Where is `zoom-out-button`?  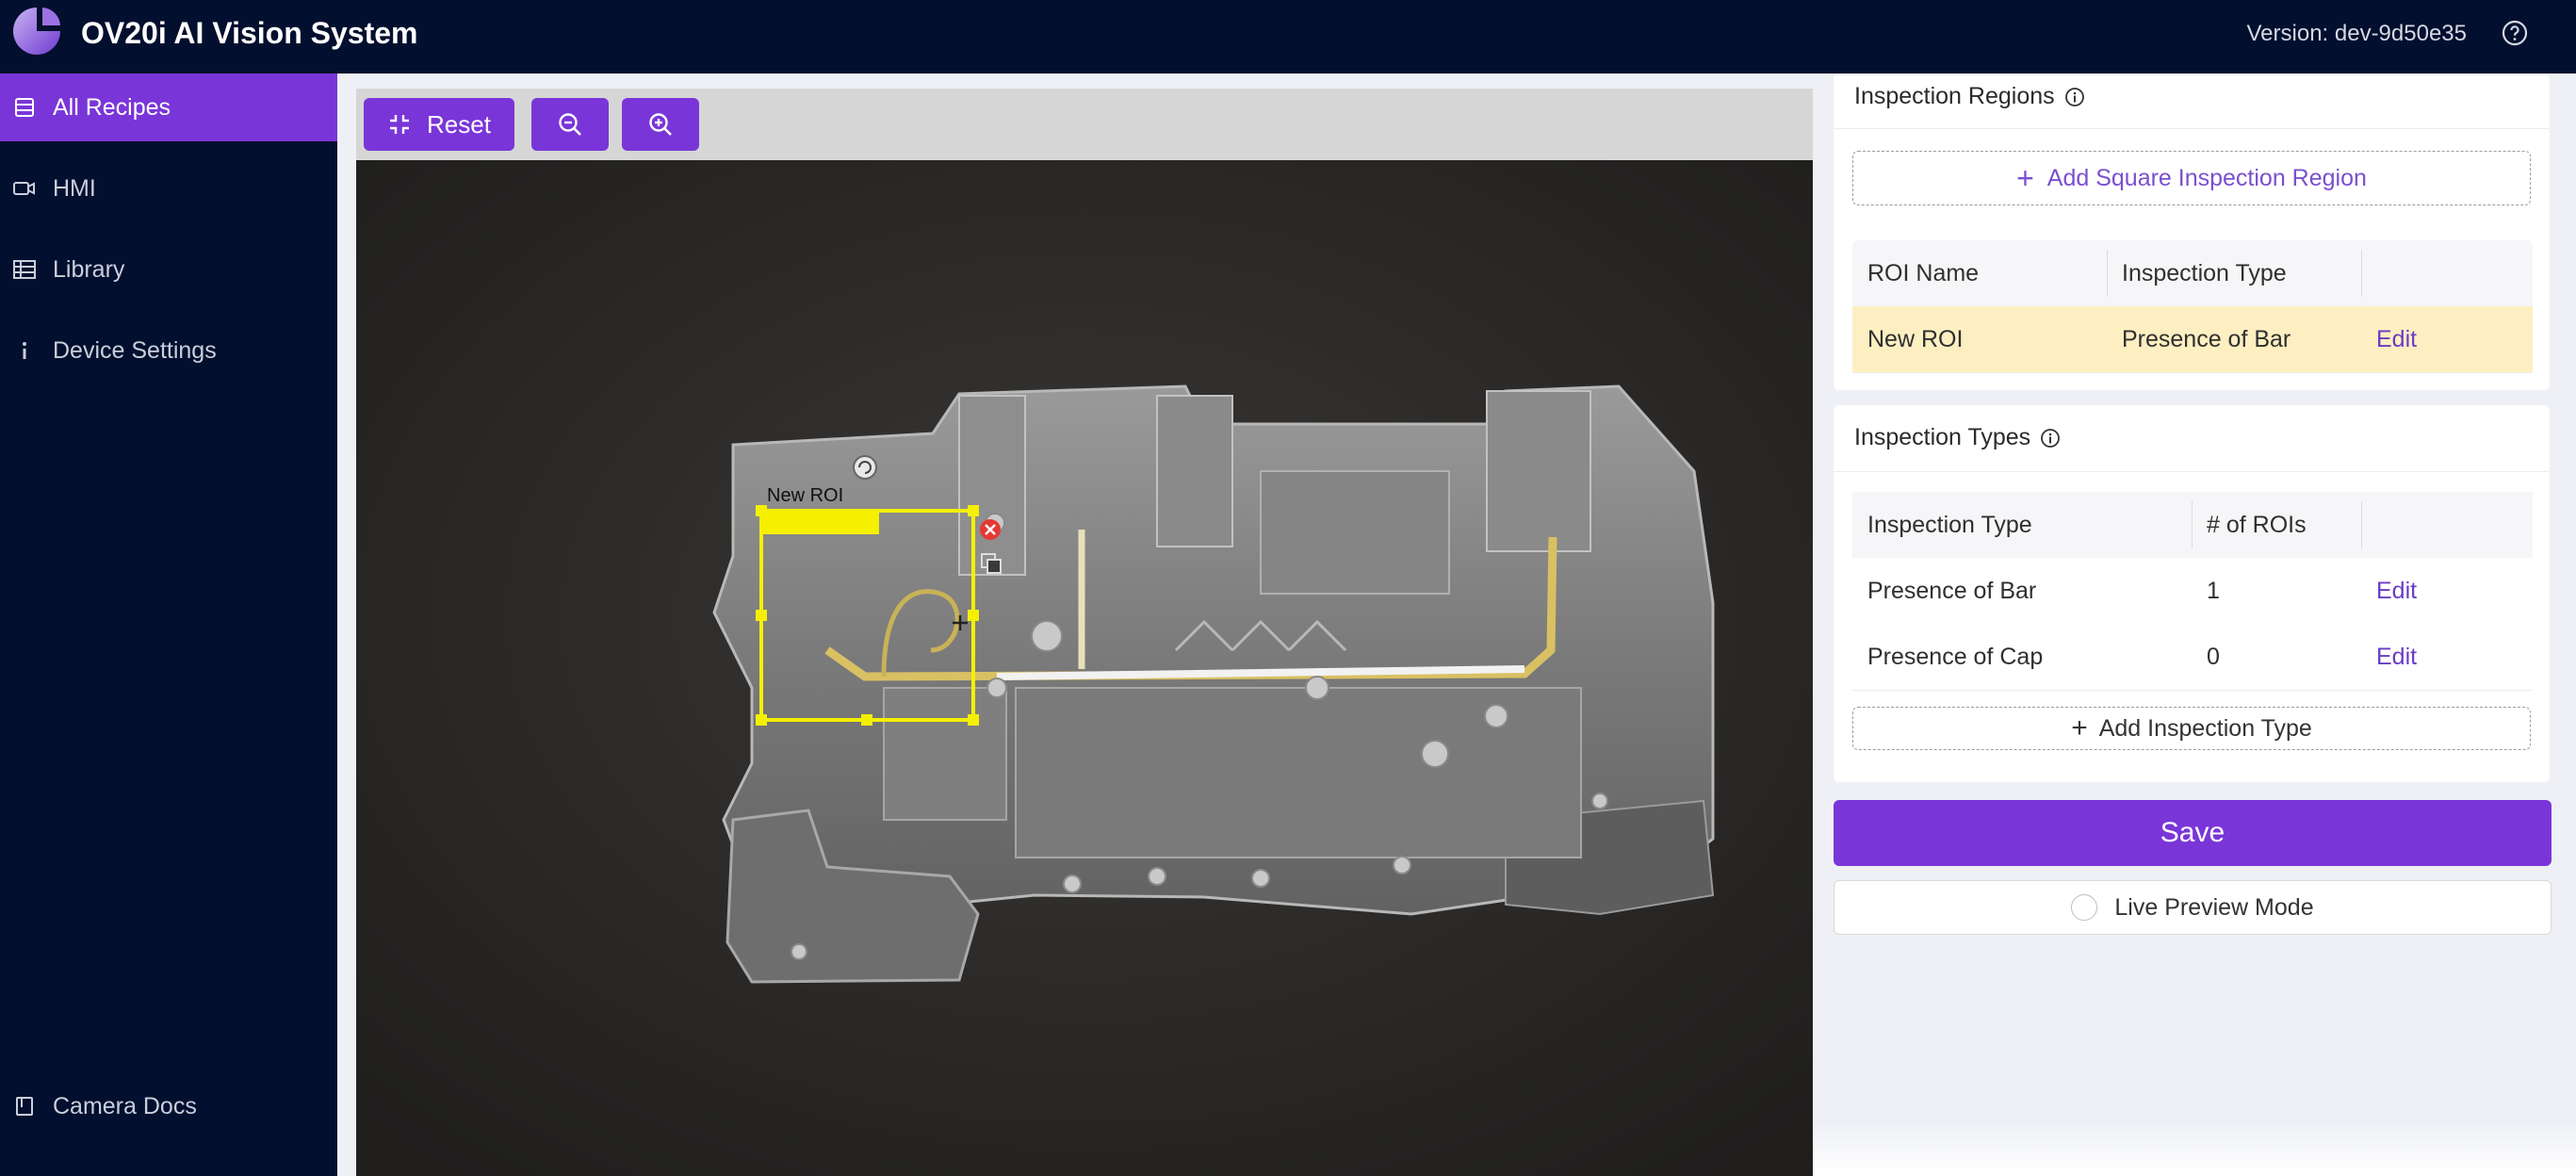
zoom-out-button is located at coordinates (570, 124).